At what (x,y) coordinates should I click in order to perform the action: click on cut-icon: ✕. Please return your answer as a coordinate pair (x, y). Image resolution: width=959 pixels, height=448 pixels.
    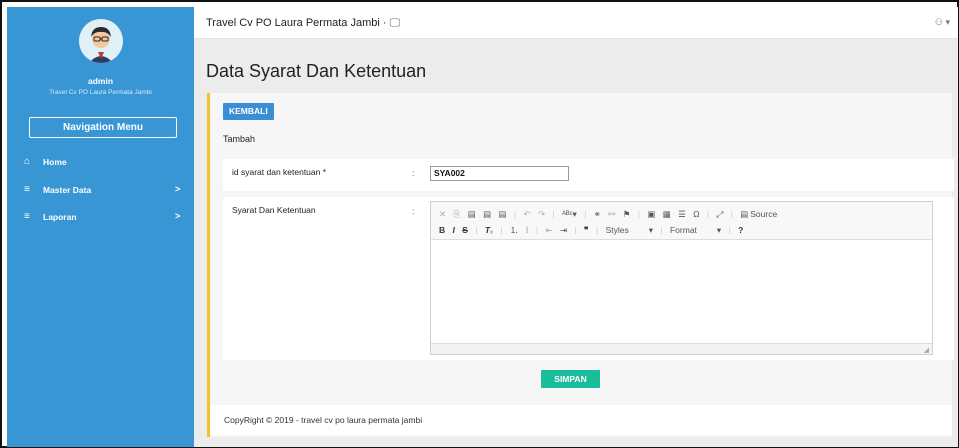
    Looking at the image, I should click on (442, 214).